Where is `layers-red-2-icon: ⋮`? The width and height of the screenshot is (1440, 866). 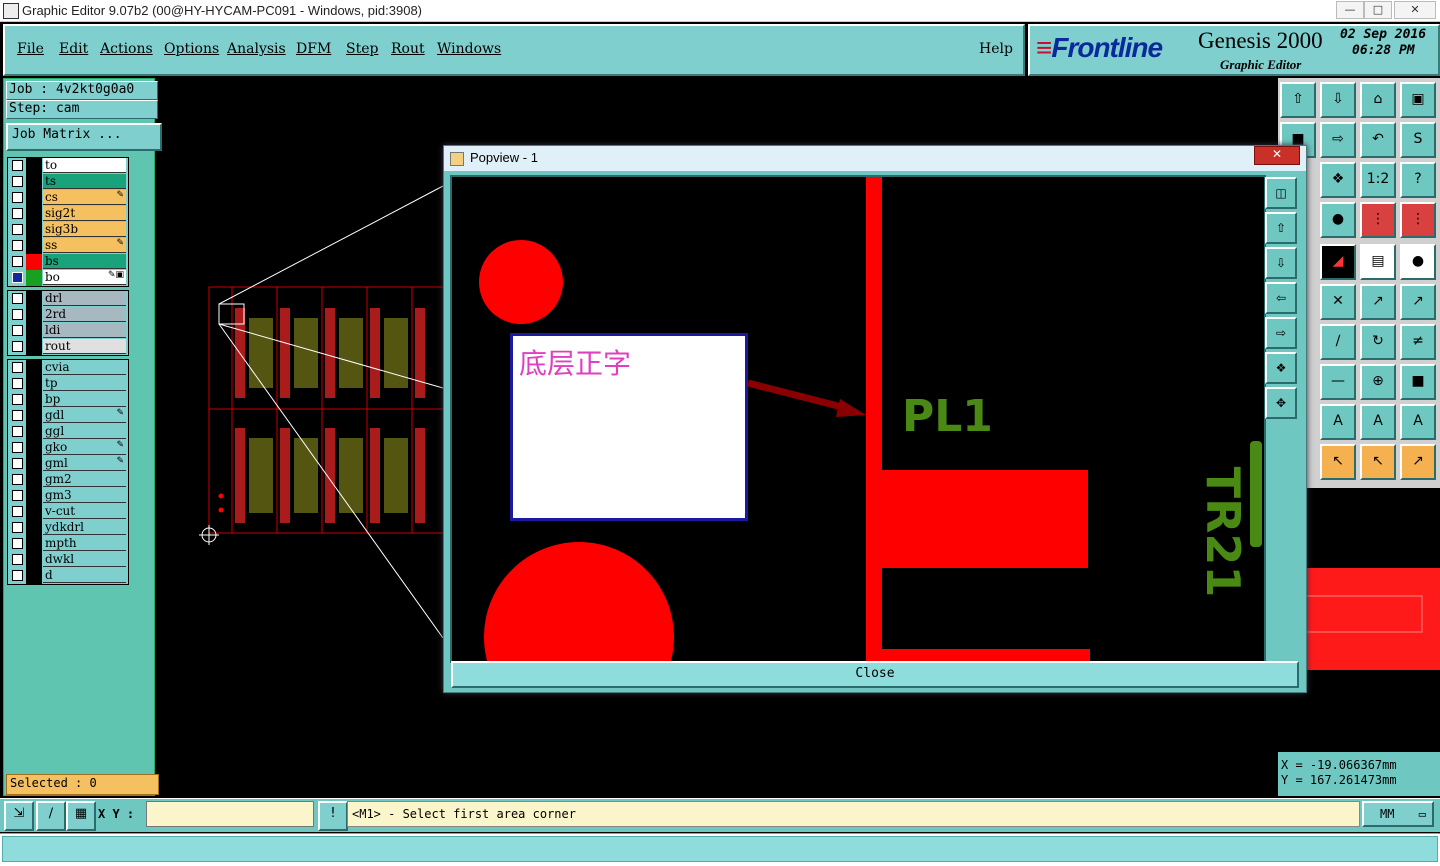
layers-red-2-icon: ⋮ is located at coordinates (1418, 220).